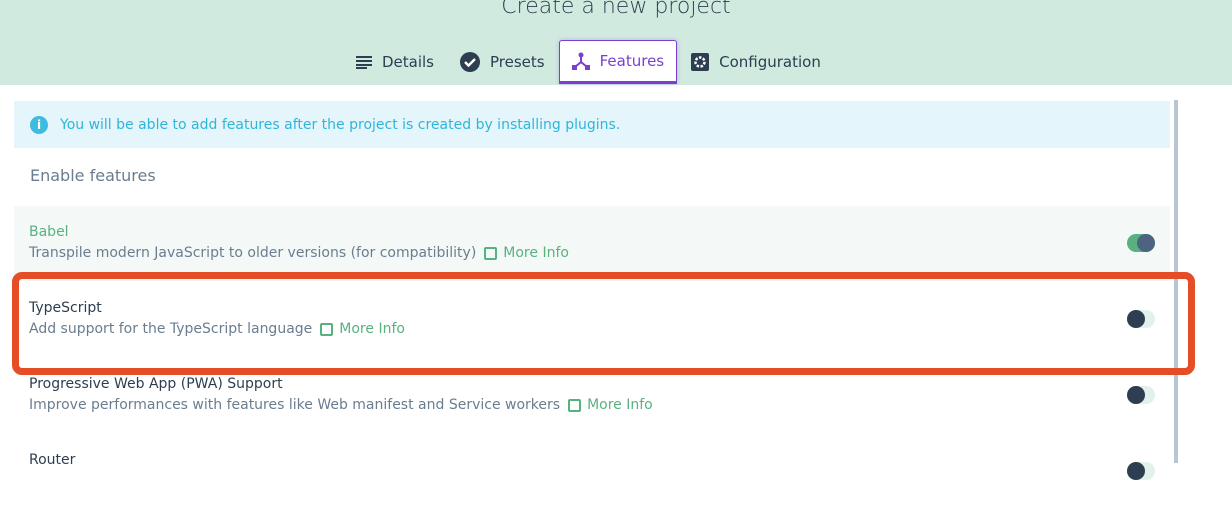 The image size is (1232, 509). What do you see at coordinates (156, 384) in the screenshot?
I see `feature-name: Progressive Web App (PWA) Support` at bounding box center [156, 384].